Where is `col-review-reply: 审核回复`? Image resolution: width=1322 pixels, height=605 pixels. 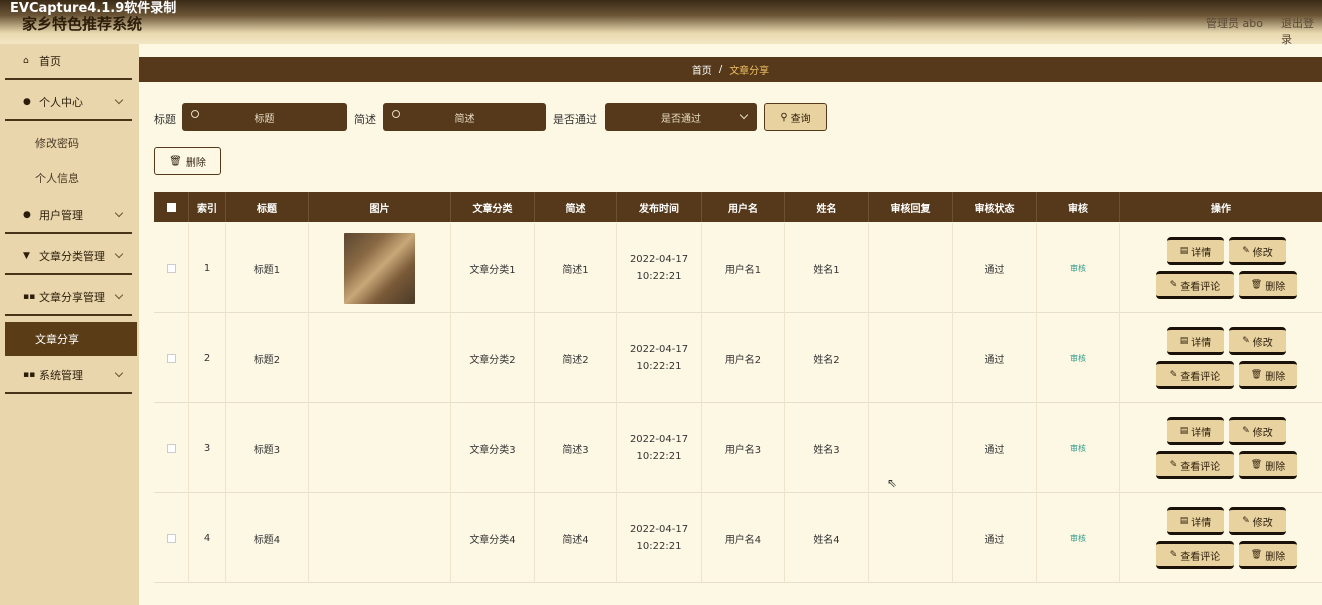
col-review-reply: 审核回复 is located at coordinates (911, 207).